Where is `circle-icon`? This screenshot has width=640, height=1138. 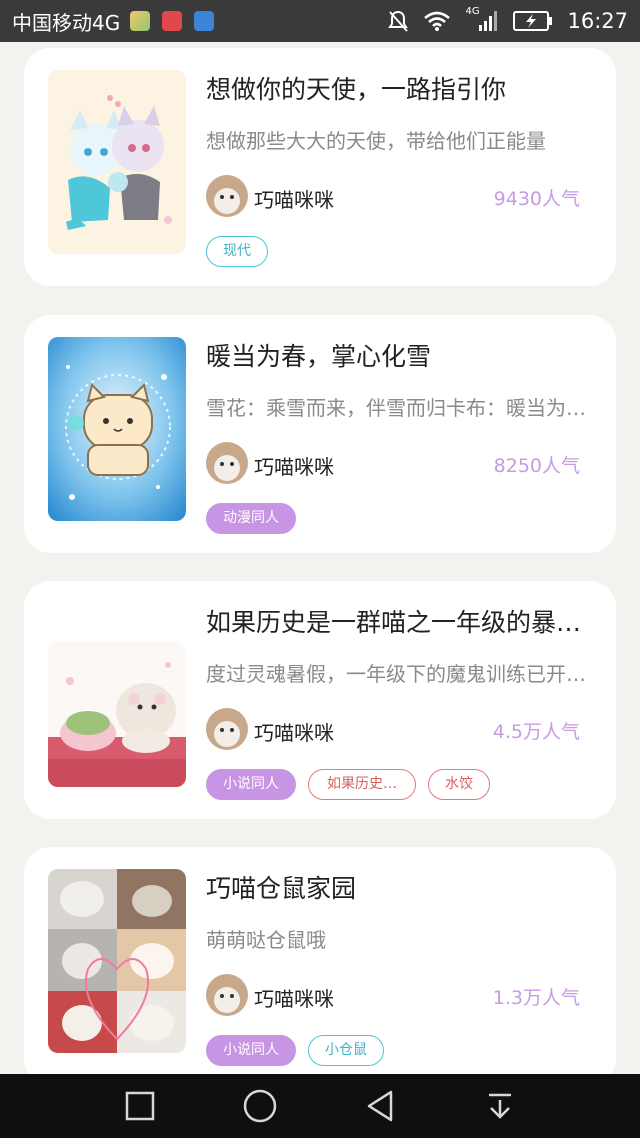 circle-icon is located at coordinates (260, 1106).